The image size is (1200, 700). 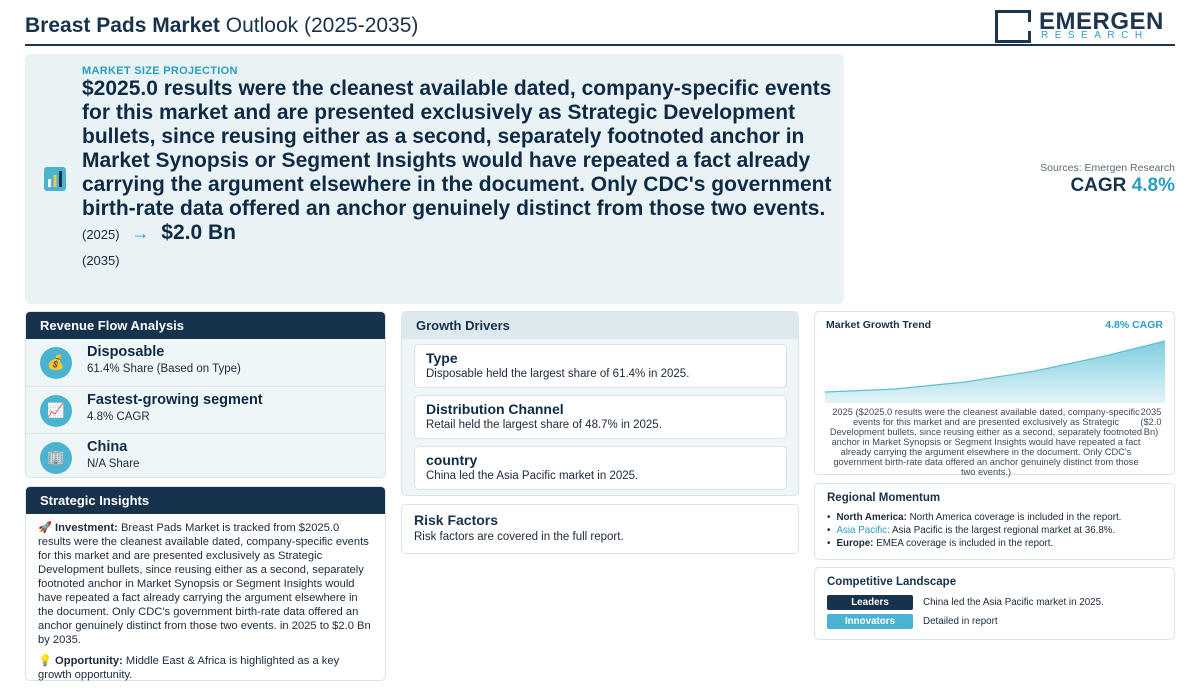 What do you see at coordinates (140, 233) in the screenshot?
I see `arrow-right-icon: →` at bounding box center [140, 233].